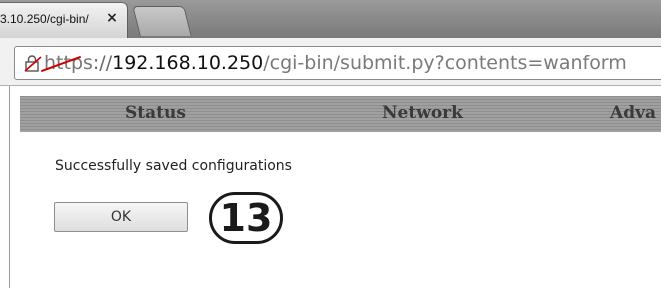 The height and width of the screenshot is (288, 661). Describe the element at coordinates (246, 218) in the screenshot. I see `step-callout: 13` at that location.